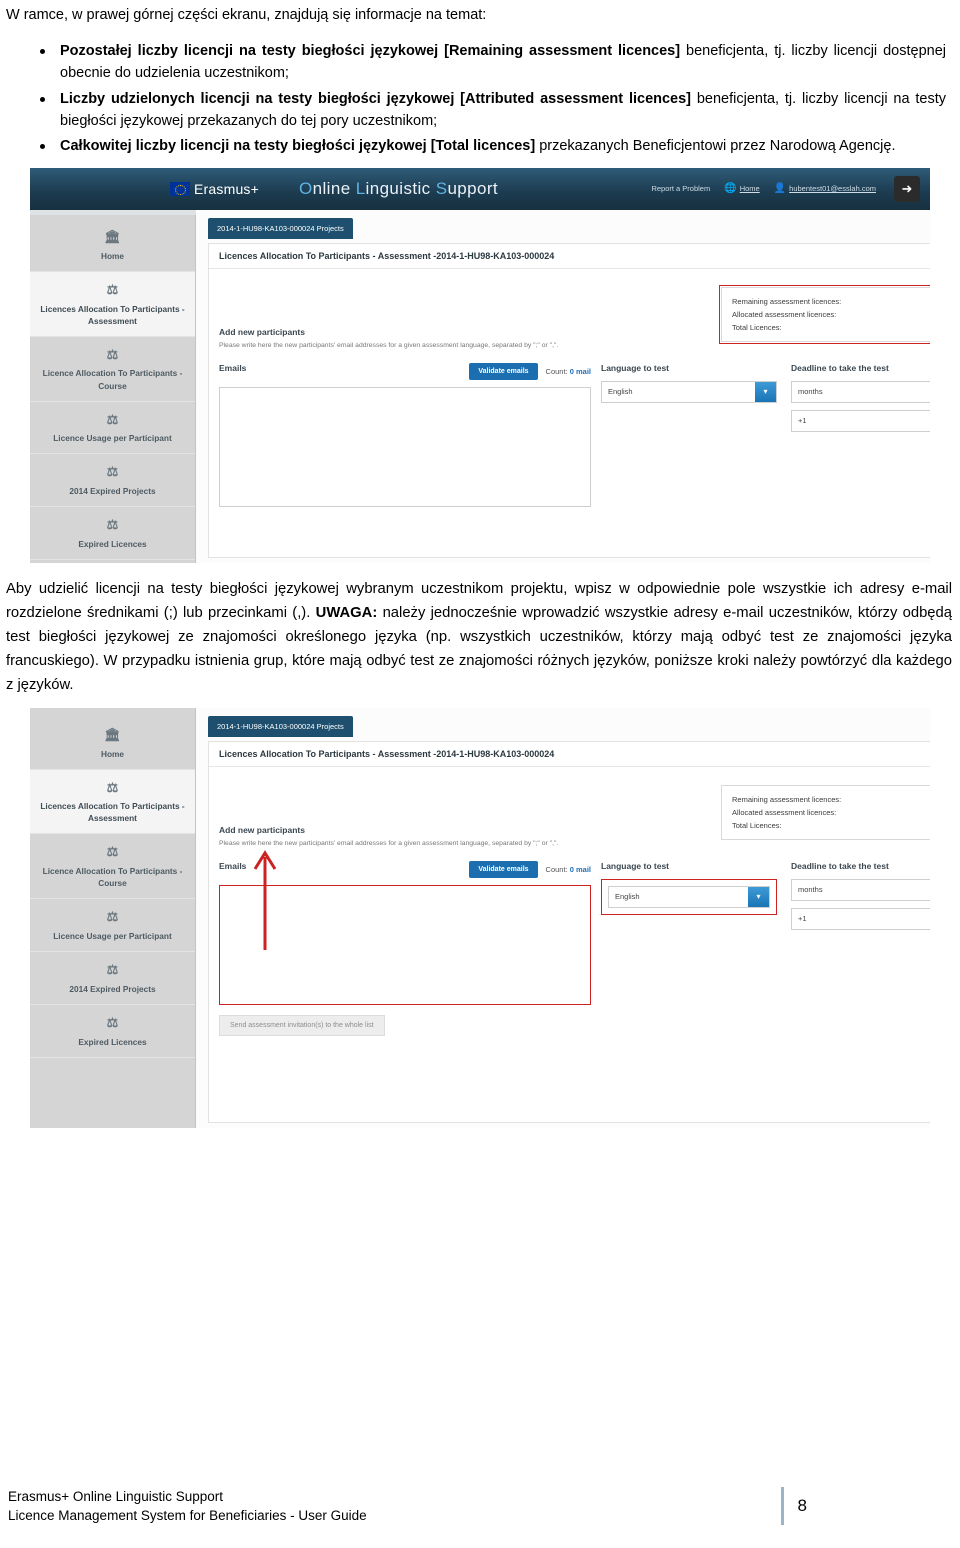 The image size is (960, 1548). Describe the element at coordinates (831, 327) in the screenshot. I see `licence-row-total: Total Licences: 100` at that location.